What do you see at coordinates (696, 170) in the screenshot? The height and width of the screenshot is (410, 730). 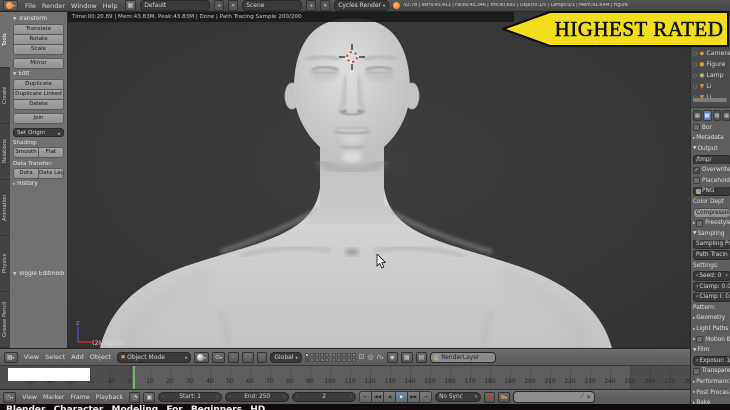 I see `checkbox-icon: ✓` at bounding box center [696, 170].